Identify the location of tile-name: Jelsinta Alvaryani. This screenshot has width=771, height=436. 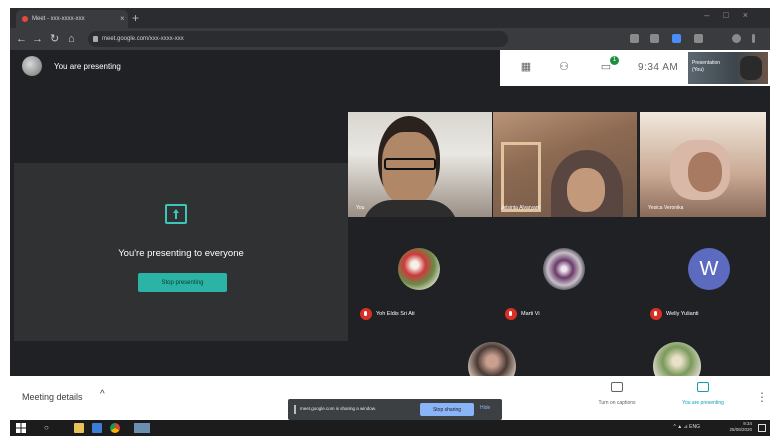
(520, 208).